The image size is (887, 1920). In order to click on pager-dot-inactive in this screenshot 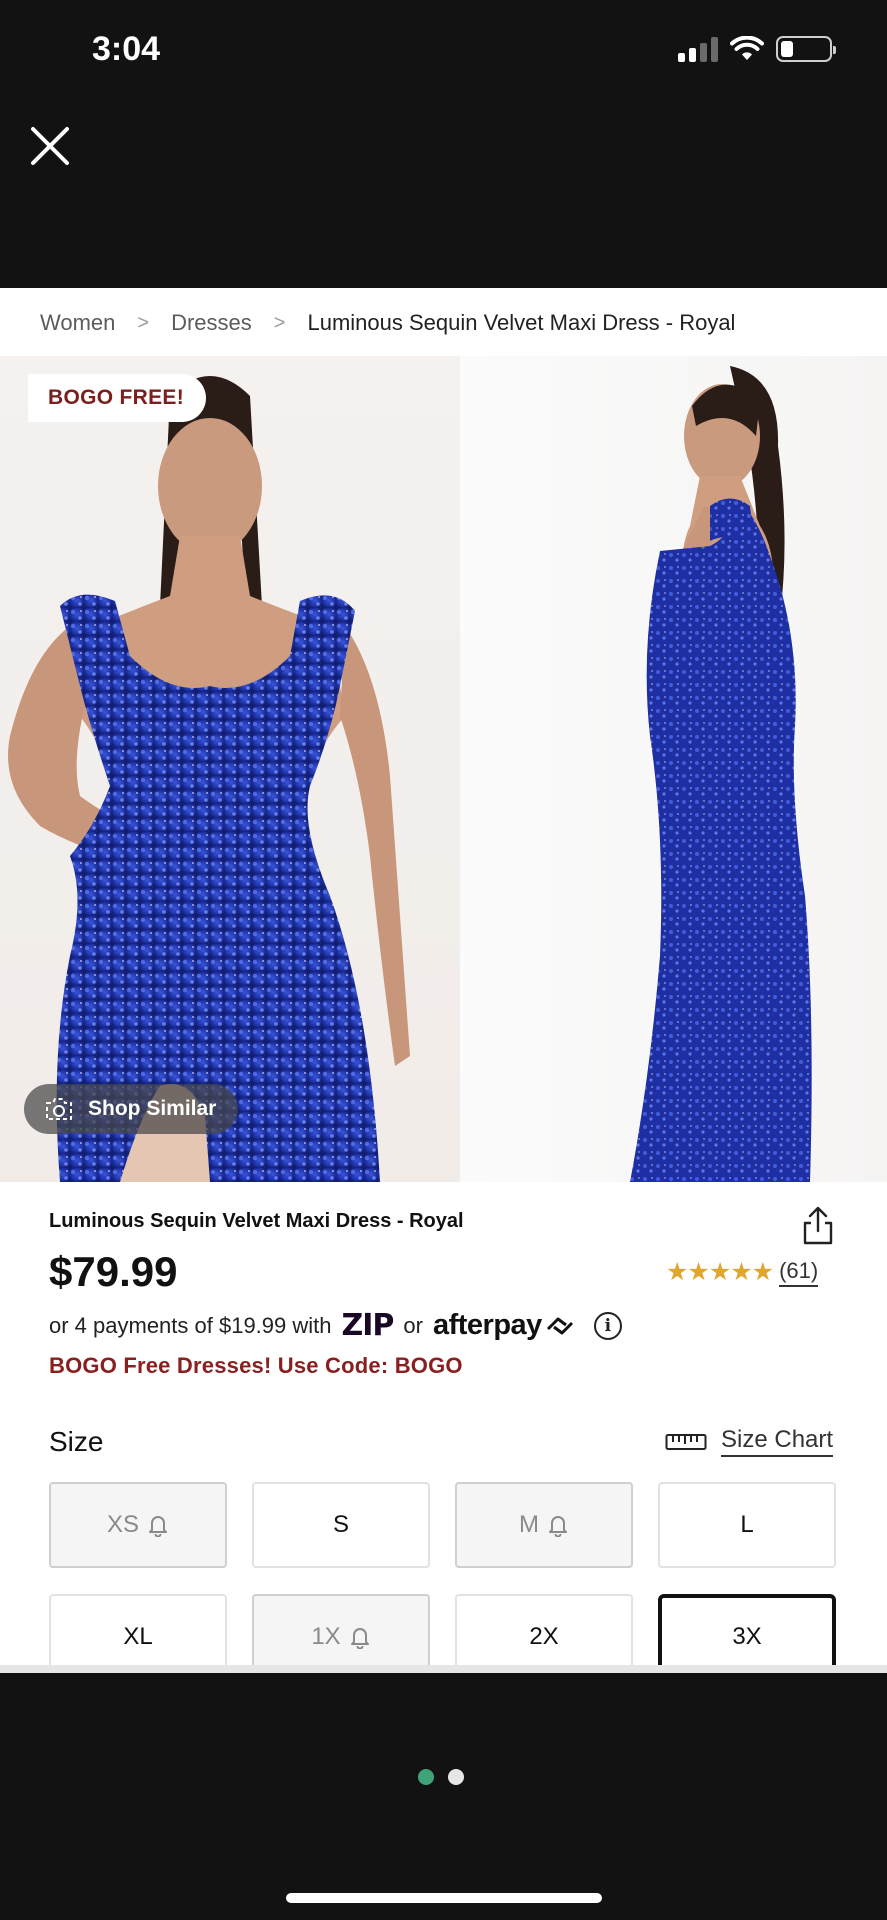, I will do `click(456, 1777)`.